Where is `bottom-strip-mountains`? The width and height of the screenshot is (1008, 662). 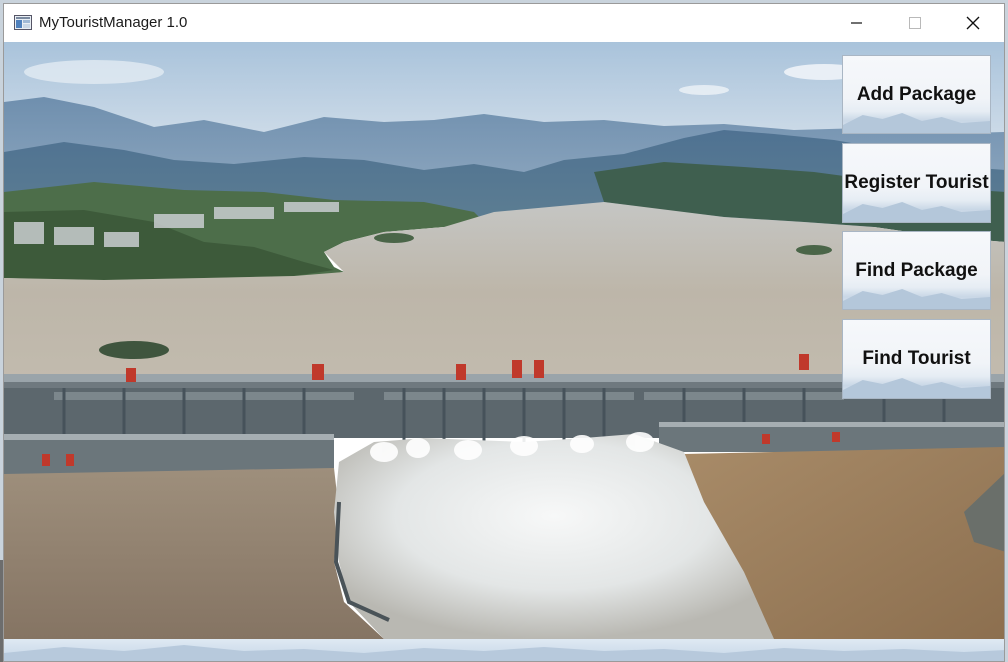
bottom-strip-mountains is located at coordinates (504, 653).